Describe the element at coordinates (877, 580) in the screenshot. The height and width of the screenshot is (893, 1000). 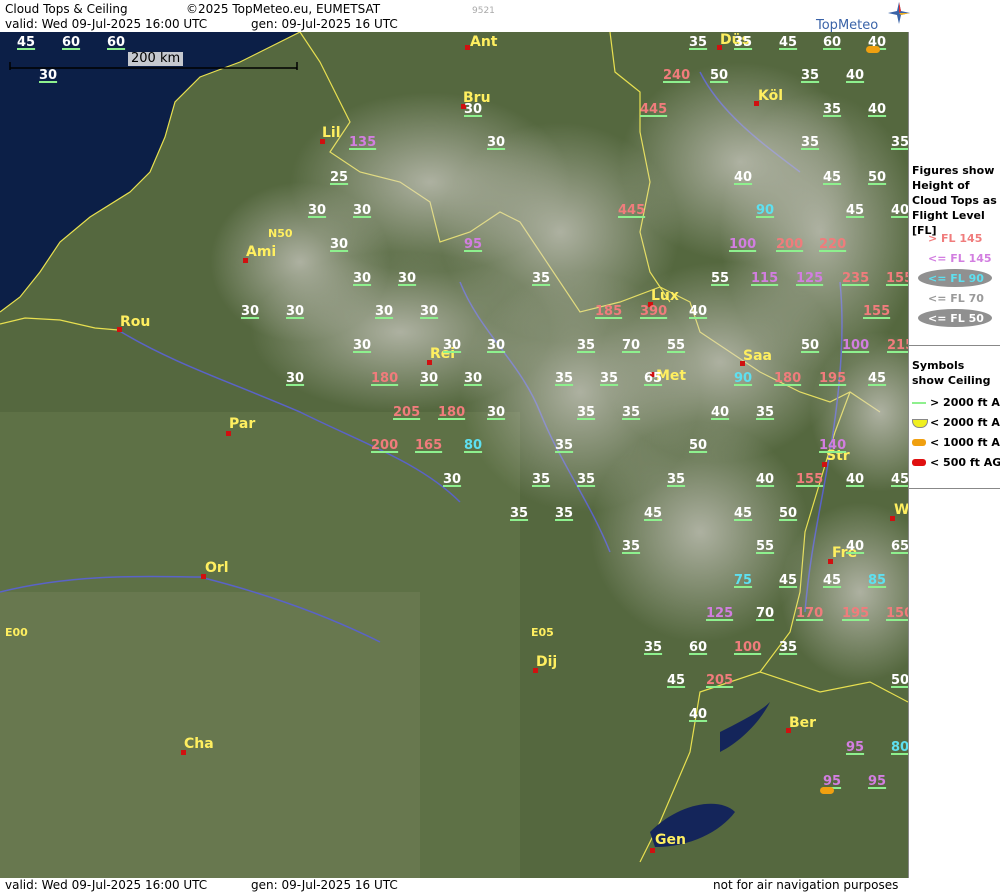
I see `cloud-top-label: 85` at that location.